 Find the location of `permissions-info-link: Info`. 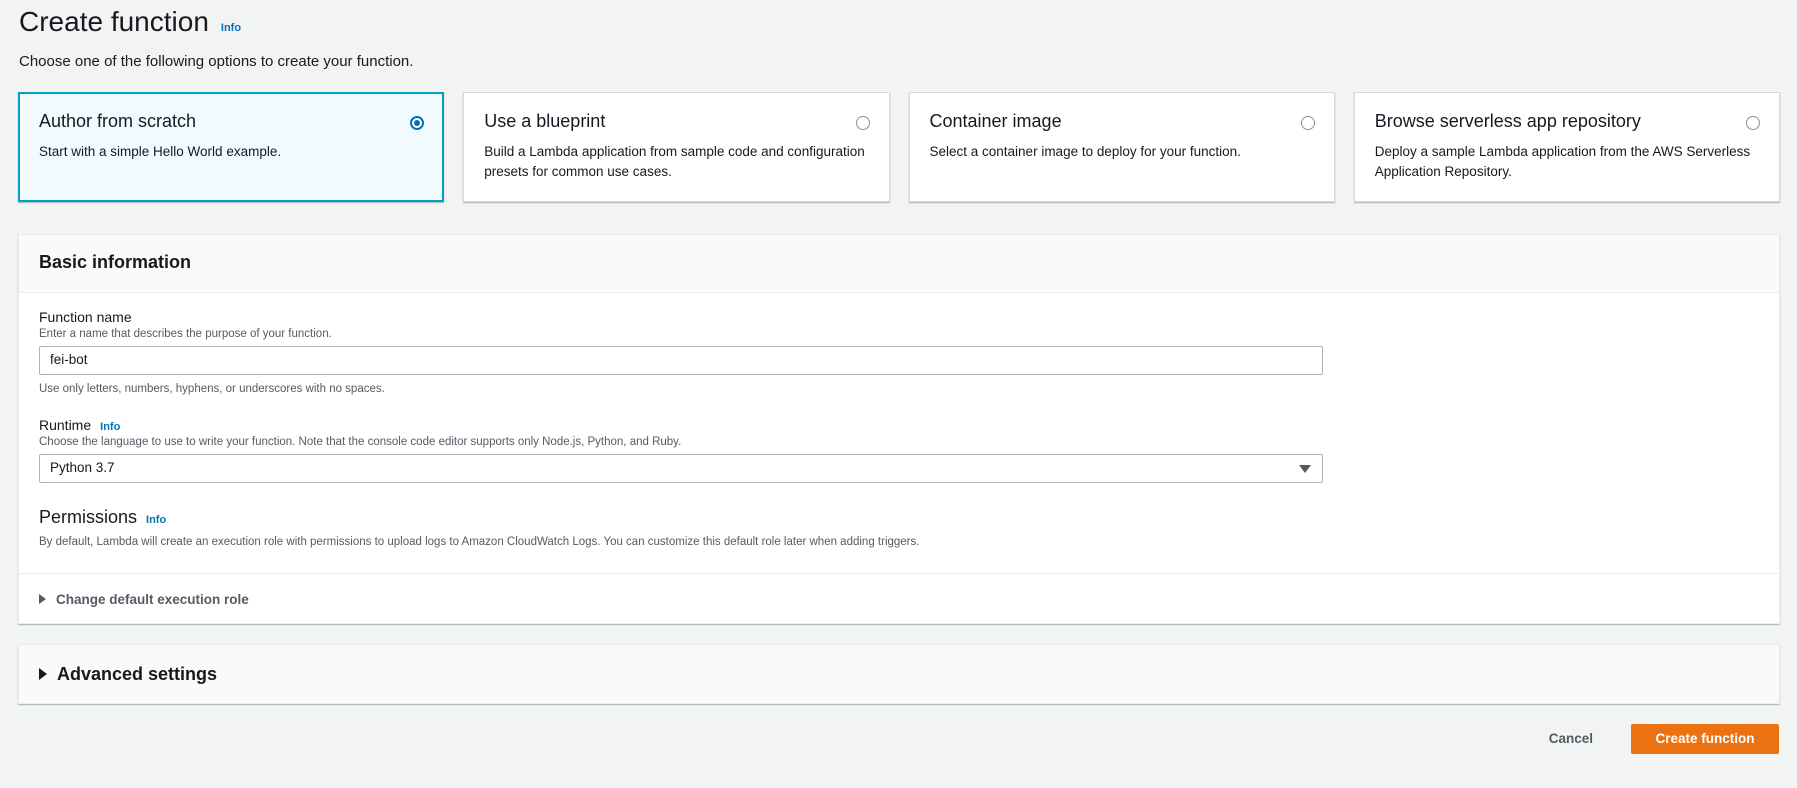

permissions-info-link: Info is located at coordinates (156, 520).